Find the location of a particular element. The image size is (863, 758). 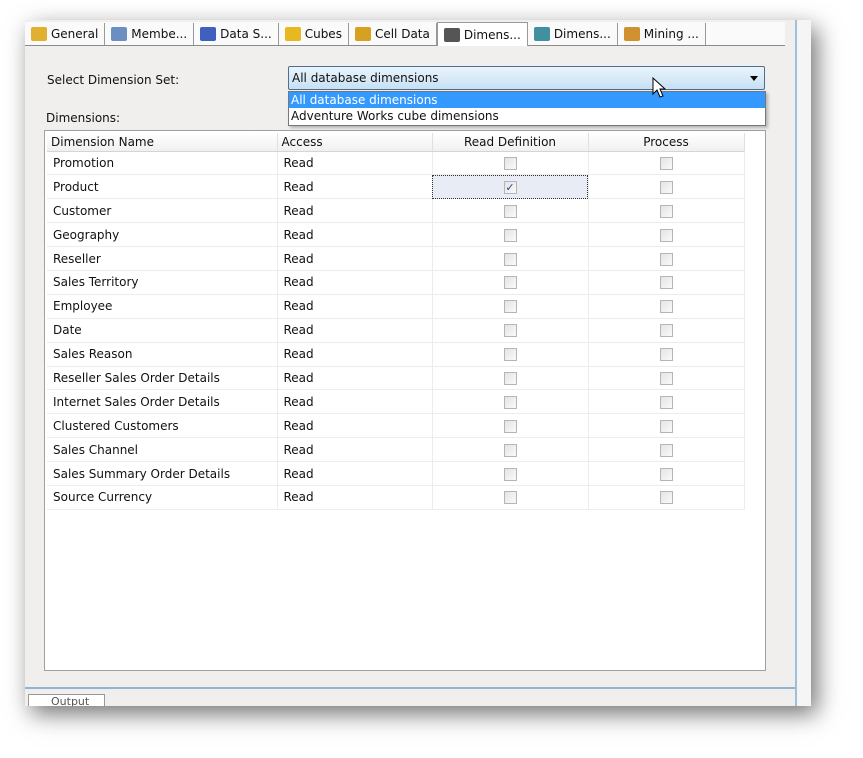

table-row: Reseller Sales Order Details Read is located at coordinates (396, 378).